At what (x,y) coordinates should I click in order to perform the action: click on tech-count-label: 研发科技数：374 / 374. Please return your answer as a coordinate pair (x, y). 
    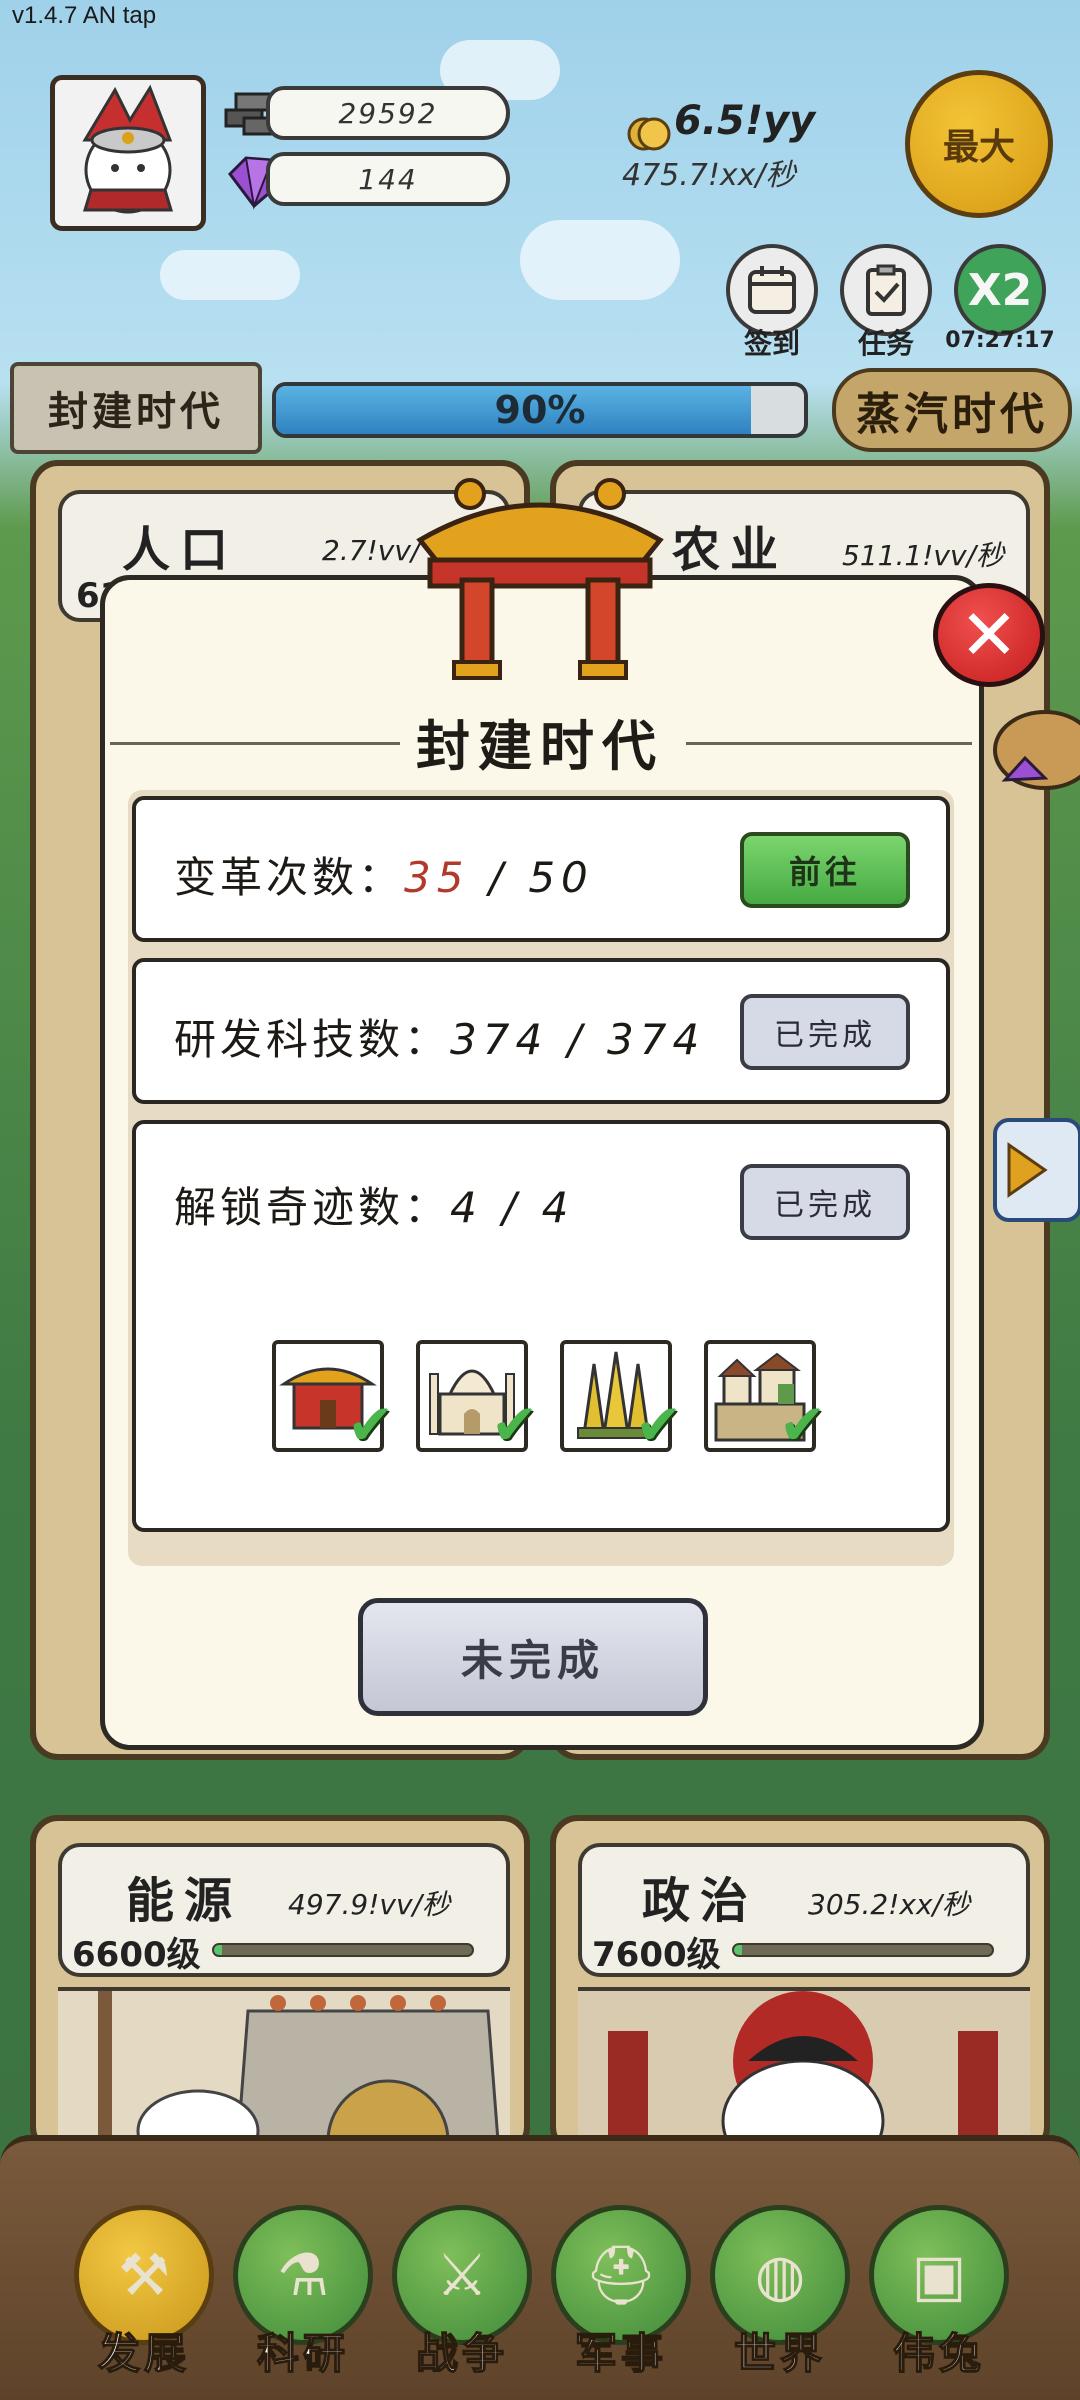
    Looking at the image, I should click on (440, 1039).